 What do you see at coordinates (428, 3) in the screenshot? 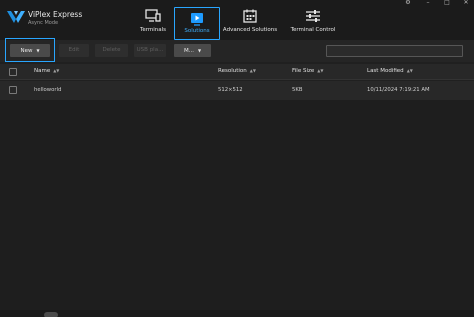
I see `minimize-button: –` at bounding box center [428, 3].